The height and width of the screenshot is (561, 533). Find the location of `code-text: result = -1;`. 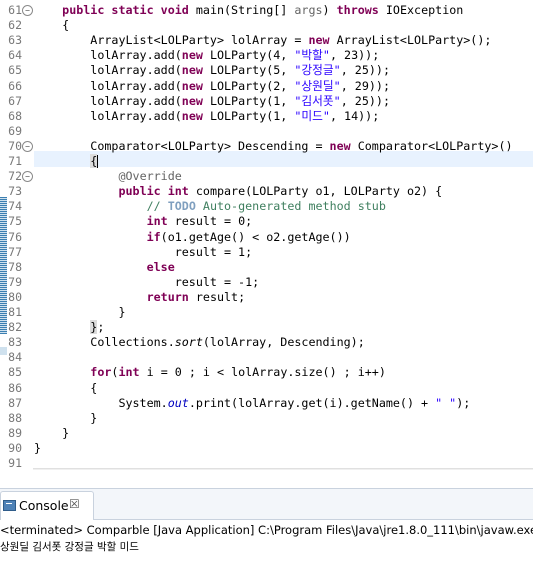

code-text: result = -1; is located at coordinates (147, 281).